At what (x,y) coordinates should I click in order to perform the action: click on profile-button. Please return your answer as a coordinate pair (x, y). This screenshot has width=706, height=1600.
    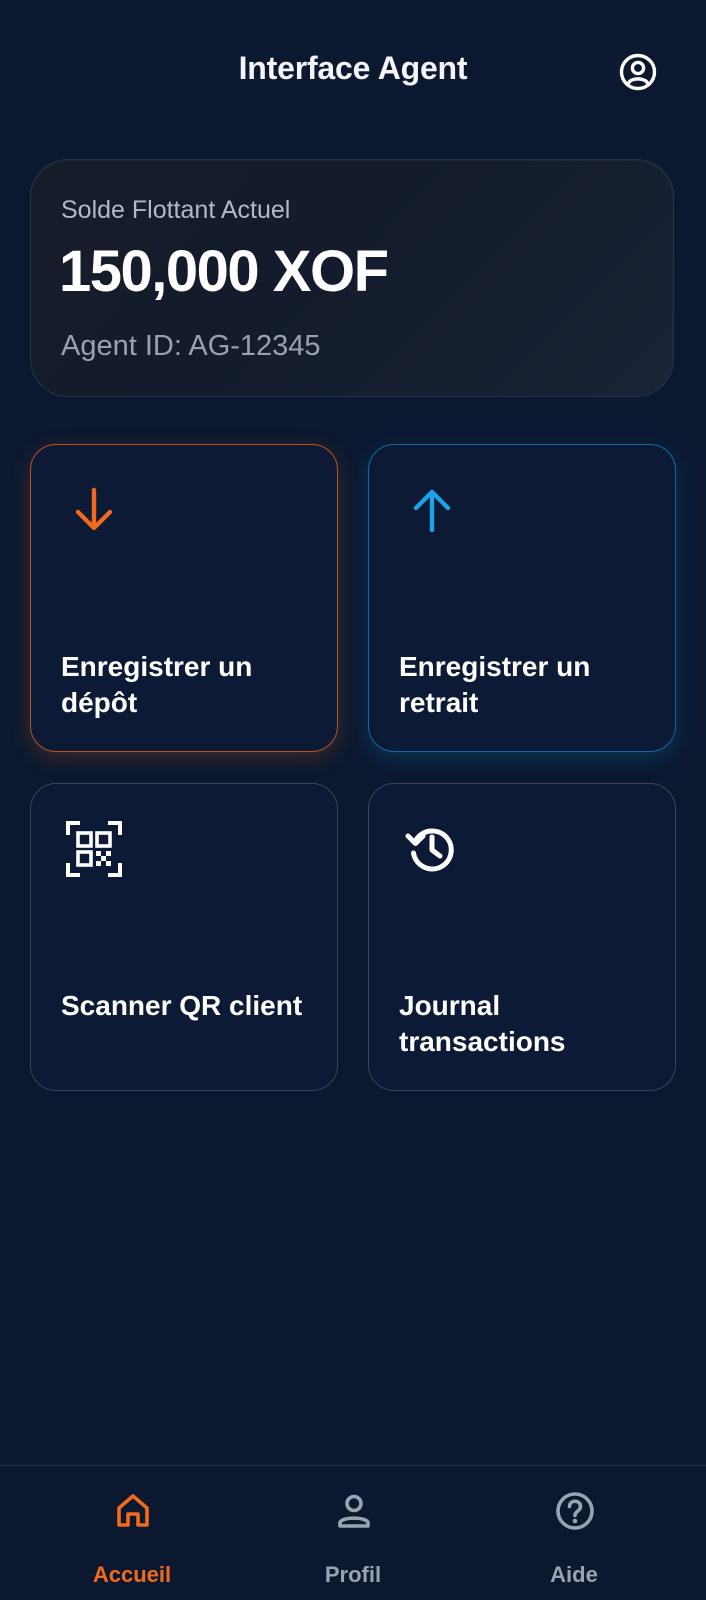
    Looking at the image, I should click on (638, 72).